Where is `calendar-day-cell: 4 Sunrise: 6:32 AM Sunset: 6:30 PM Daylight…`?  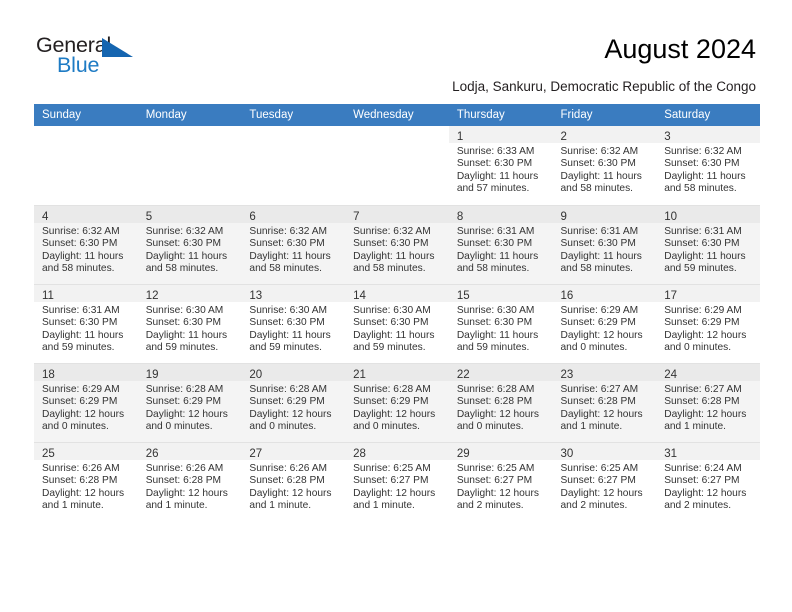
calendar-day-cell: 4 Sunrise: 6:32 AM Sunset: 6:30 PM Daylight… is located at coordinates (86, 244).